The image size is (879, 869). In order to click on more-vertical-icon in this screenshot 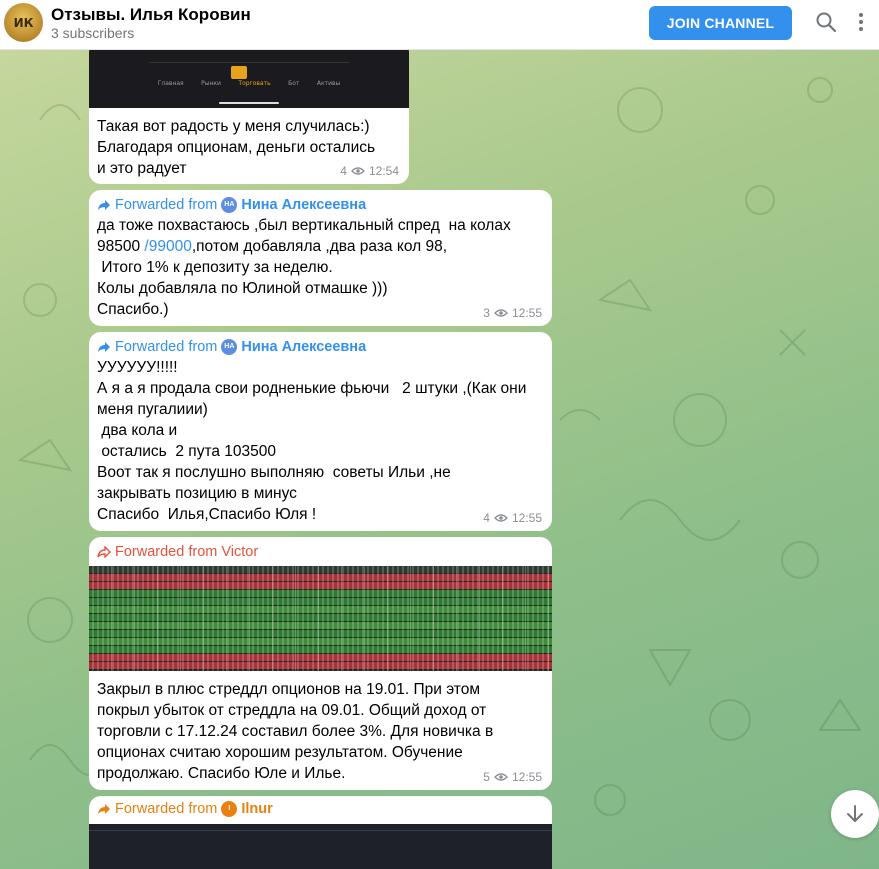, I will do `click(861, 22)`.